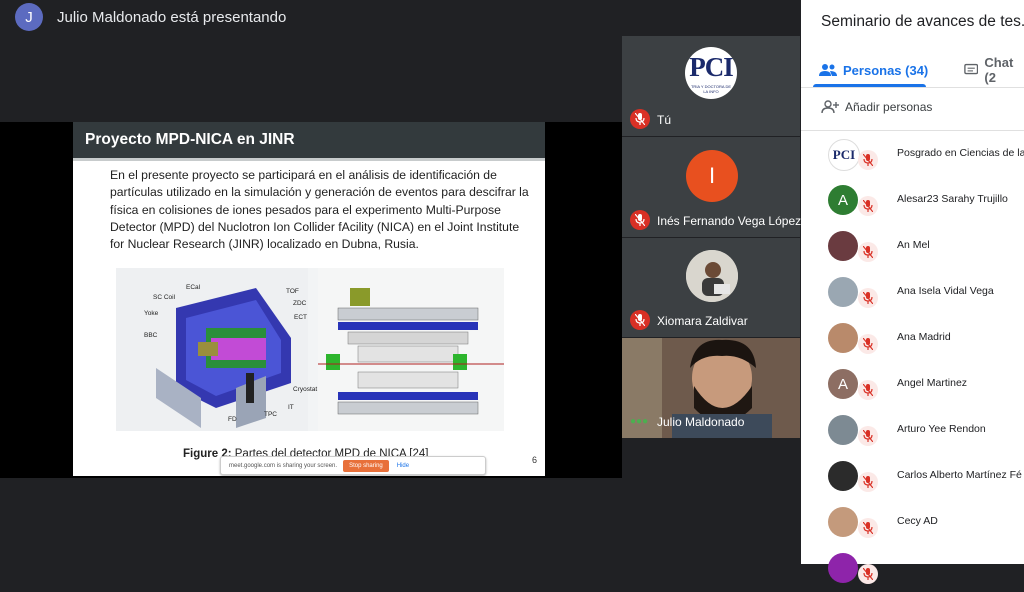  I want to click on presenter-avatar: J, so click(29, 17).